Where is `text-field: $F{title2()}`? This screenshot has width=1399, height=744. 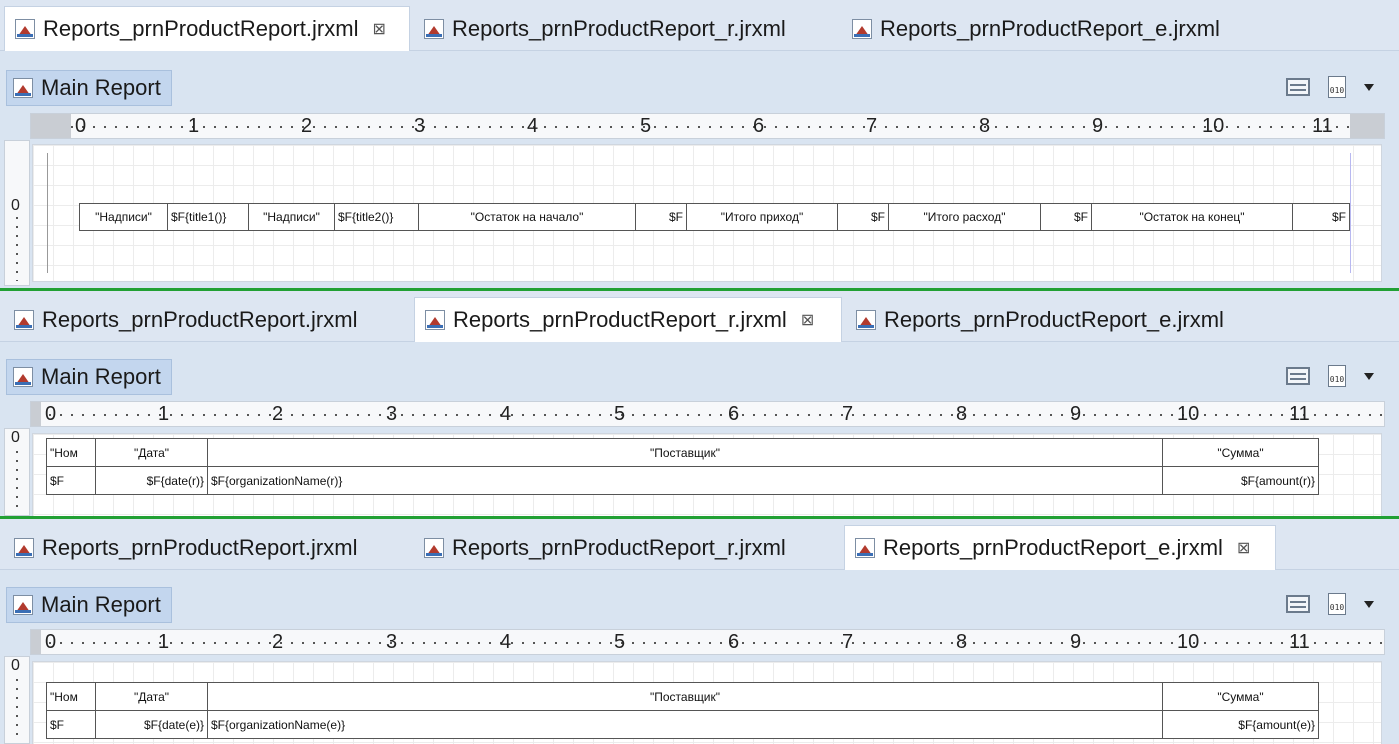
text-field: $F{title2()} is located at coordinates (376, 217).